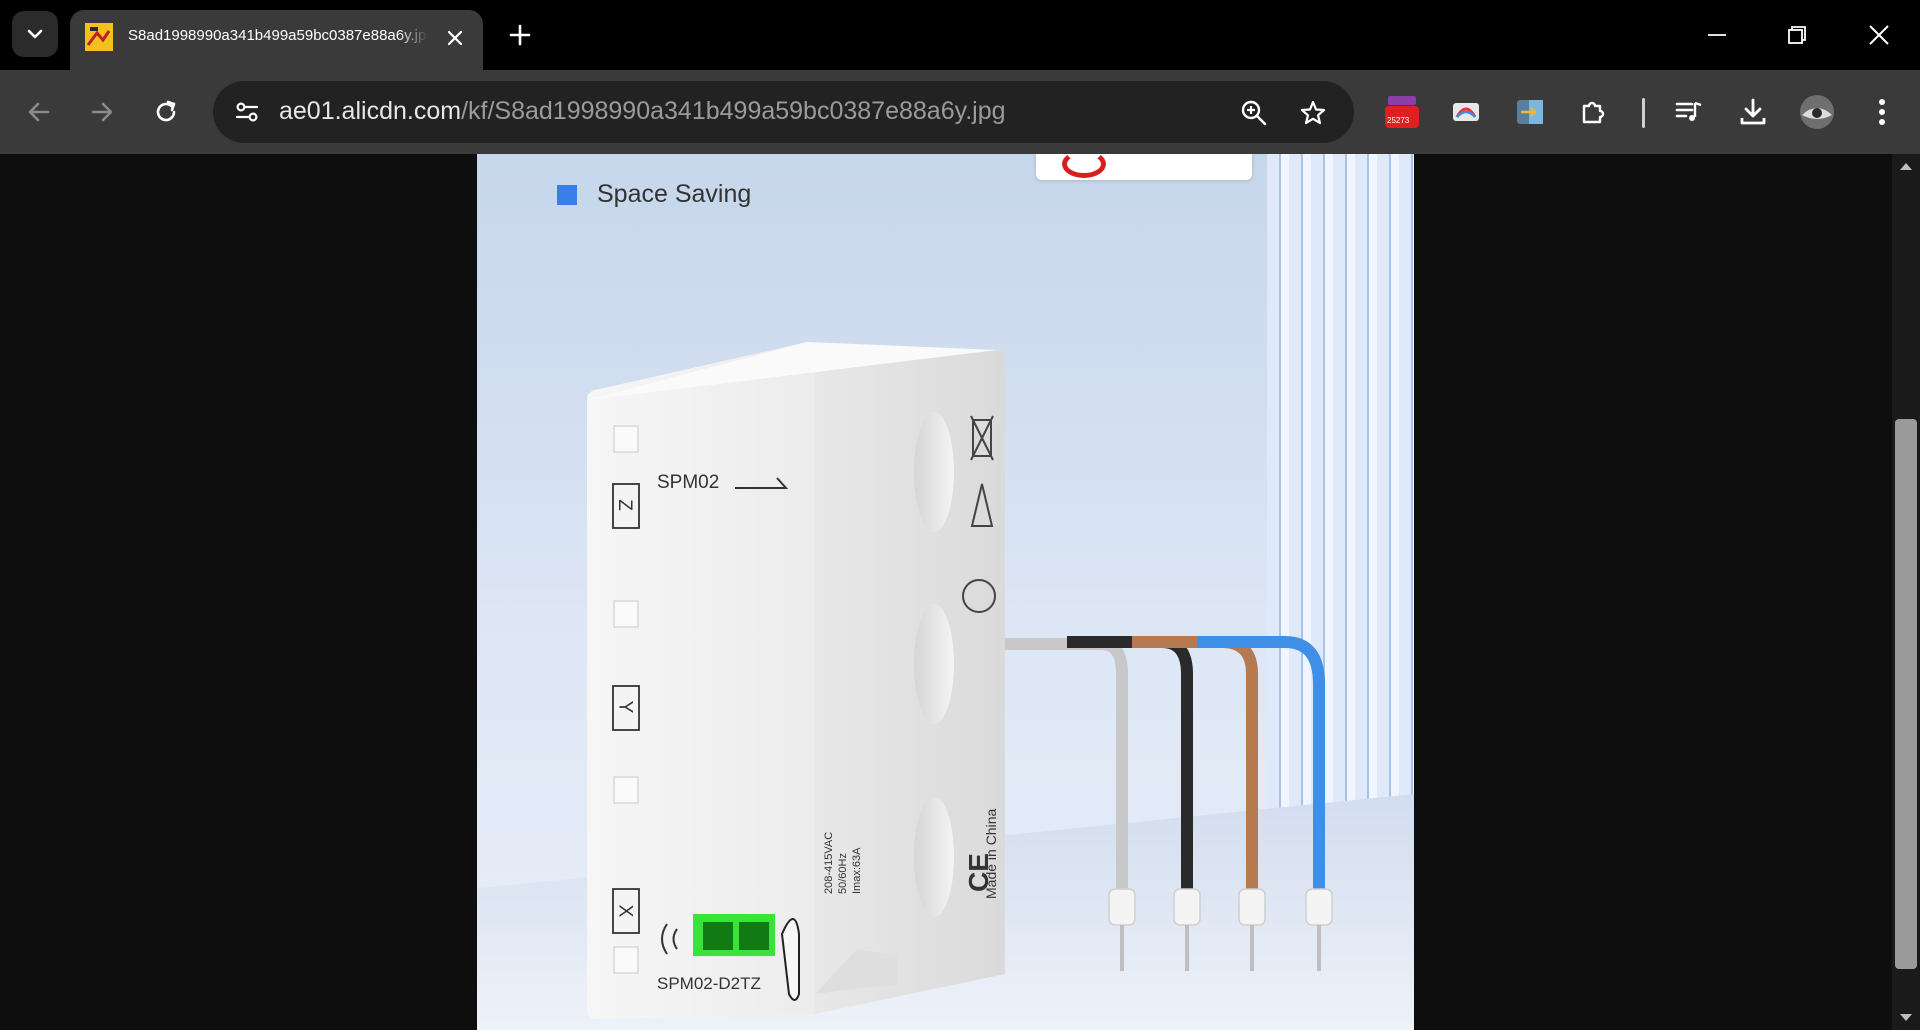 The width and height of the screenshot is (1920, 1030). What do you see at coordinates (625, 911) in the screenshot?
I see `terminal-label-x: X` at bounding box center [625, 911].